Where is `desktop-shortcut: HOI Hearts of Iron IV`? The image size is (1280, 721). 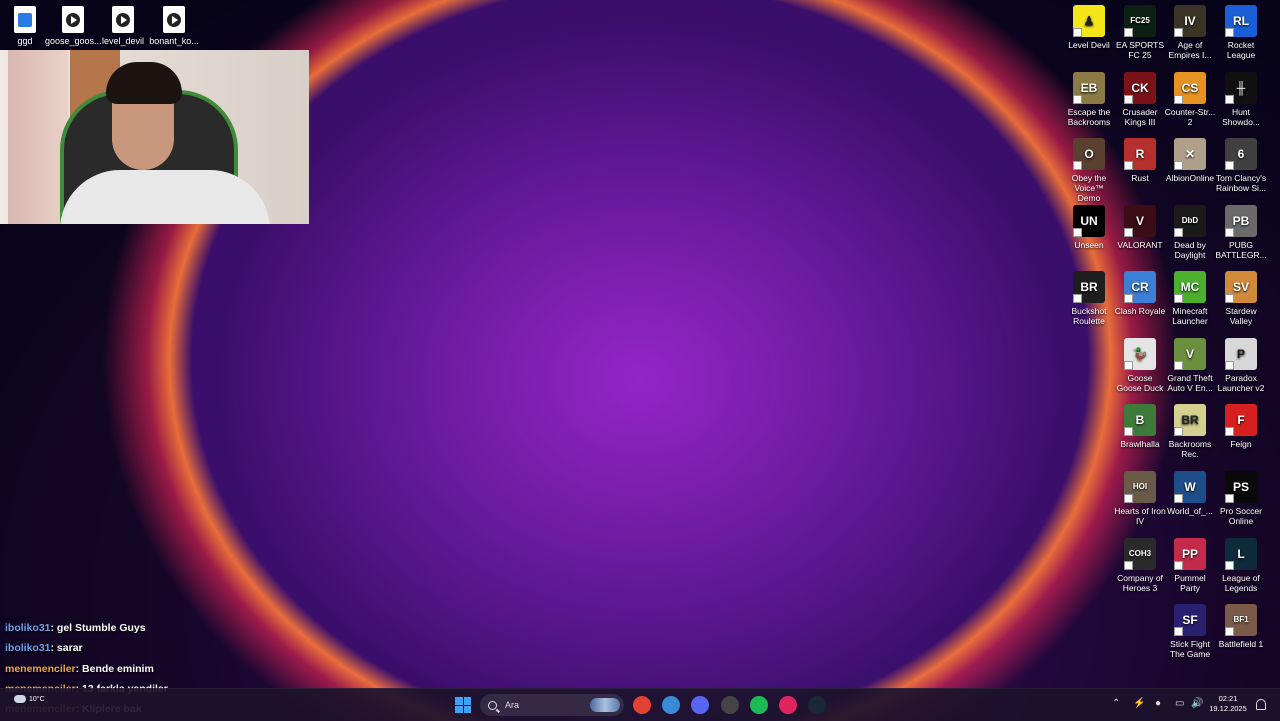 desktop-shortcut: HOI Hearts of Iron IV is located at coordinates (1140, 498).